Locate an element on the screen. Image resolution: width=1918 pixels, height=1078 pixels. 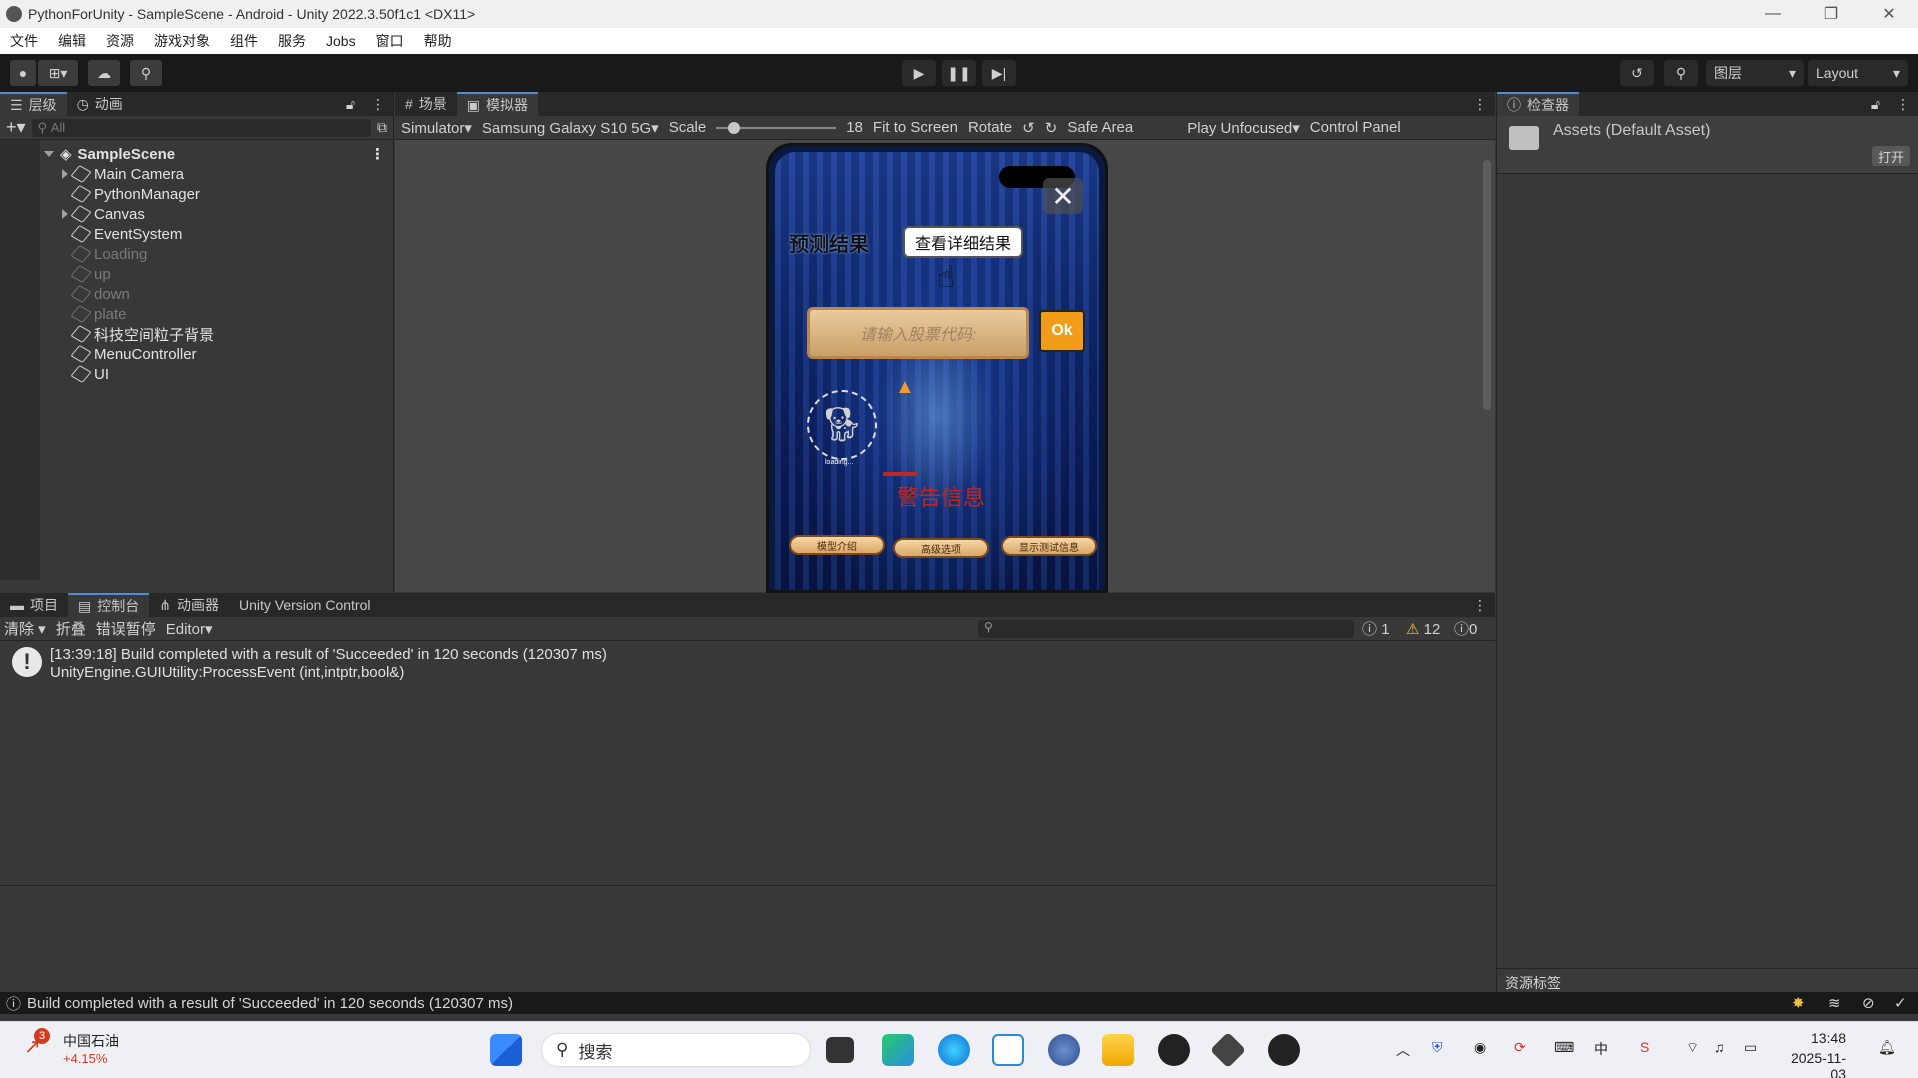
cloud-icon: ☁ is located at coordinates (104, 73).